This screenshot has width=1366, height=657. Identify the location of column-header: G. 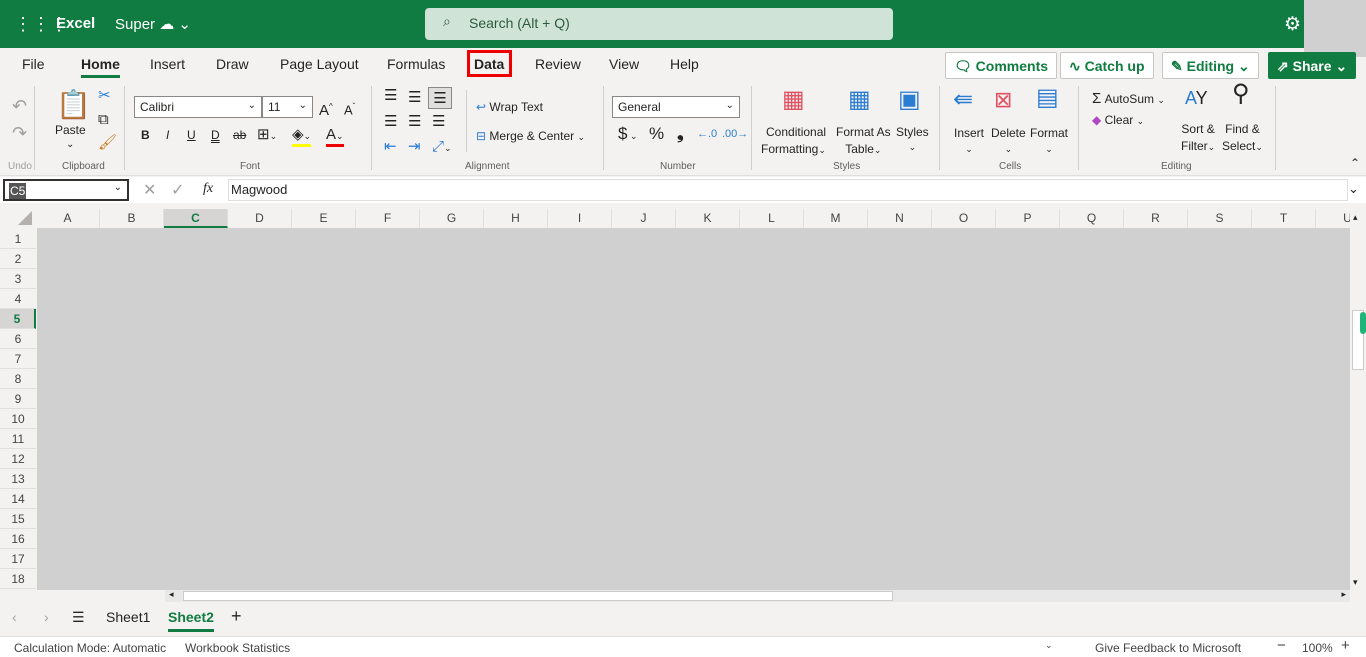
(452, 218).